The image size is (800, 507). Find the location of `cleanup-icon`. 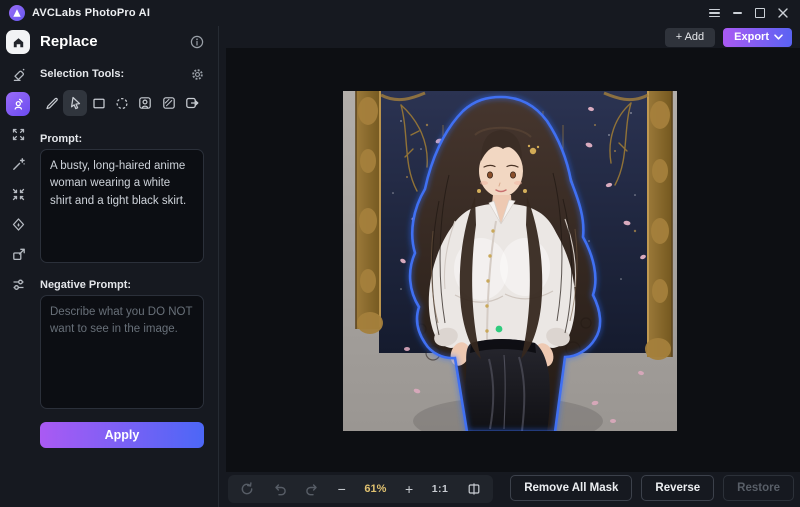

cleanup-icon is located at coordinates (18, 74).